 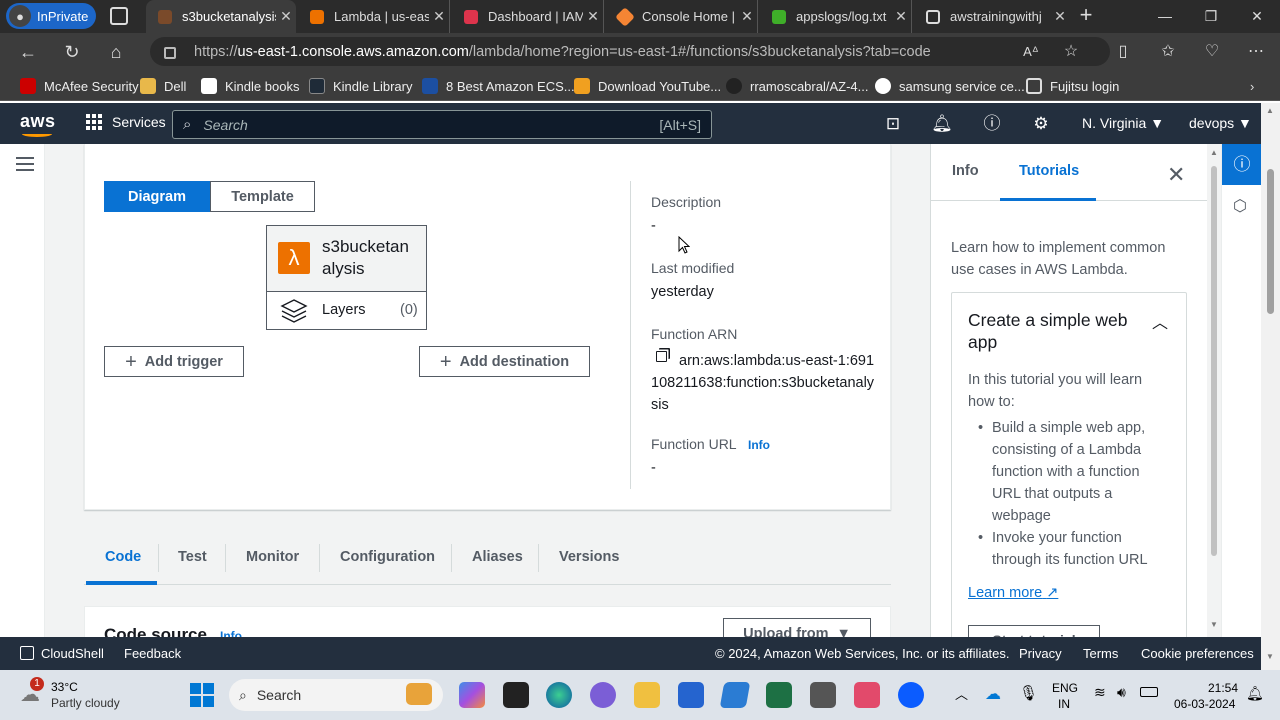 What do you see at coordinates (1255, 693) in the screenshot?
I see `notifications-icon: 🔔︎` at bounding box center [1255, 693].